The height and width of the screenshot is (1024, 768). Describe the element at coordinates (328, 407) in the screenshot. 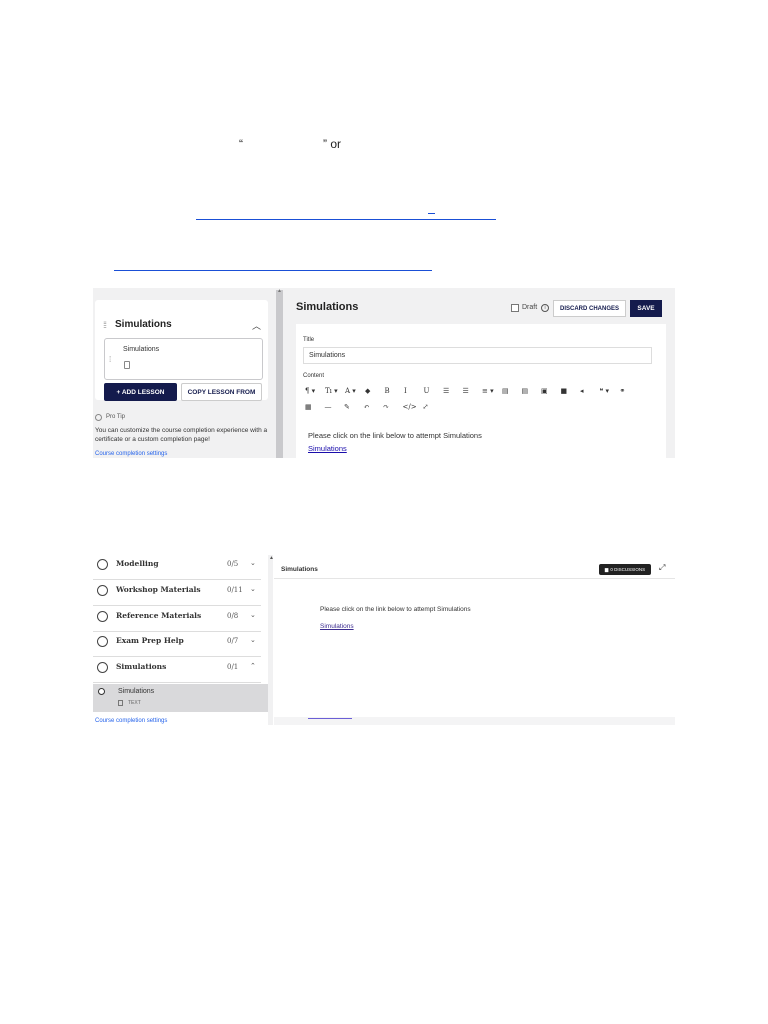

I see `toolbar-button: —` at that location.